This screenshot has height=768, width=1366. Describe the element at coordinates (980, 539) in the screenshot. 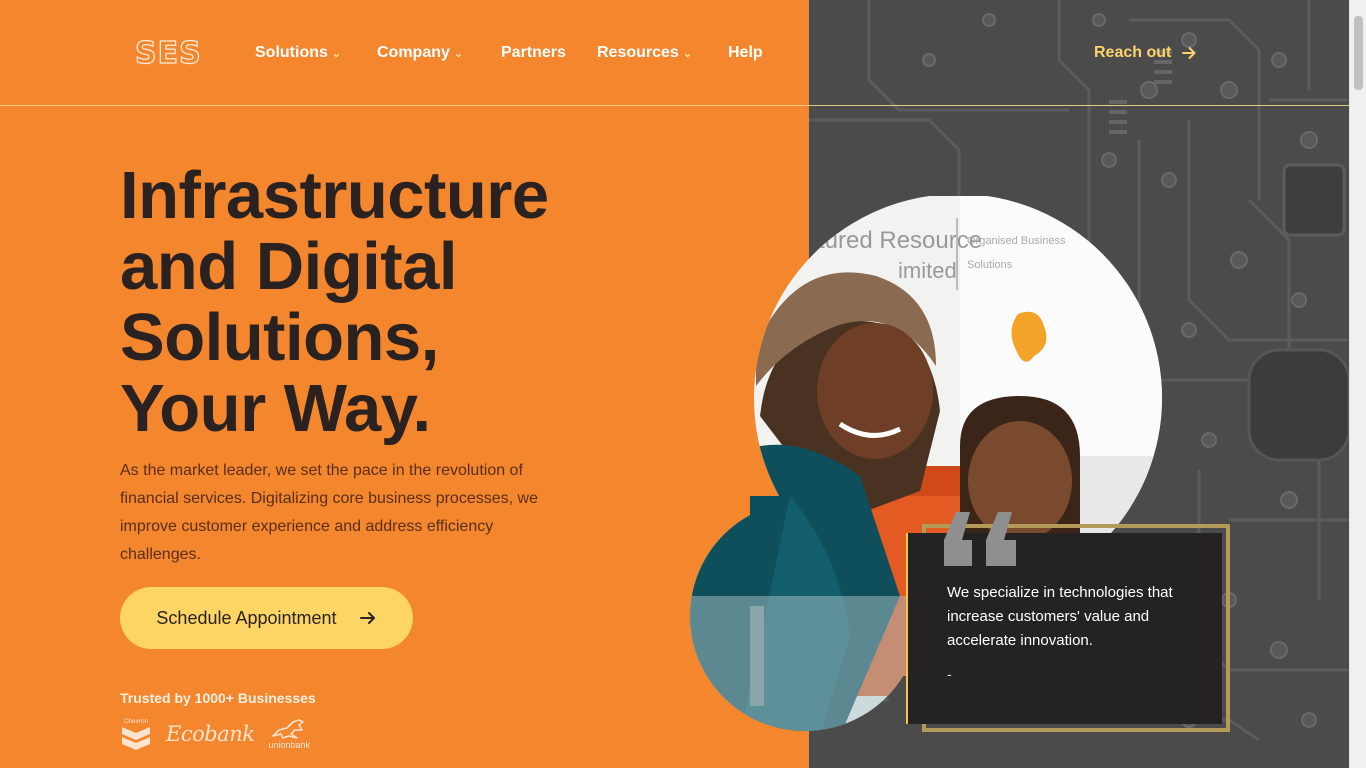

I see `quote-icon` at that location.